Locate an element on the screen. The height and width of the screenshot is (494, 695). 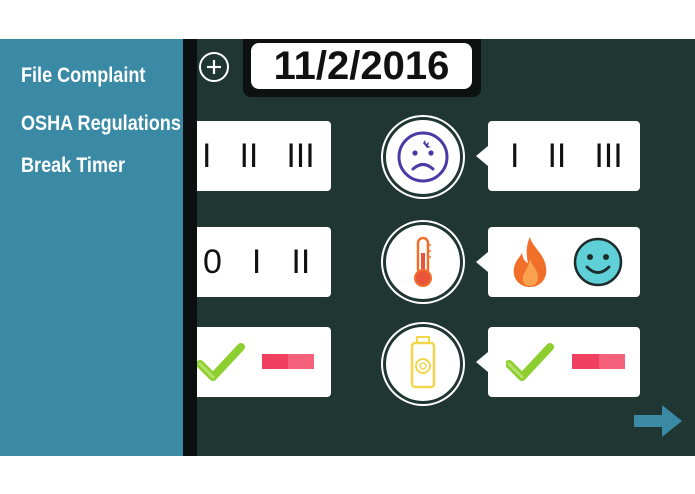
water-bottle-button is located at coordinates (423, 364).